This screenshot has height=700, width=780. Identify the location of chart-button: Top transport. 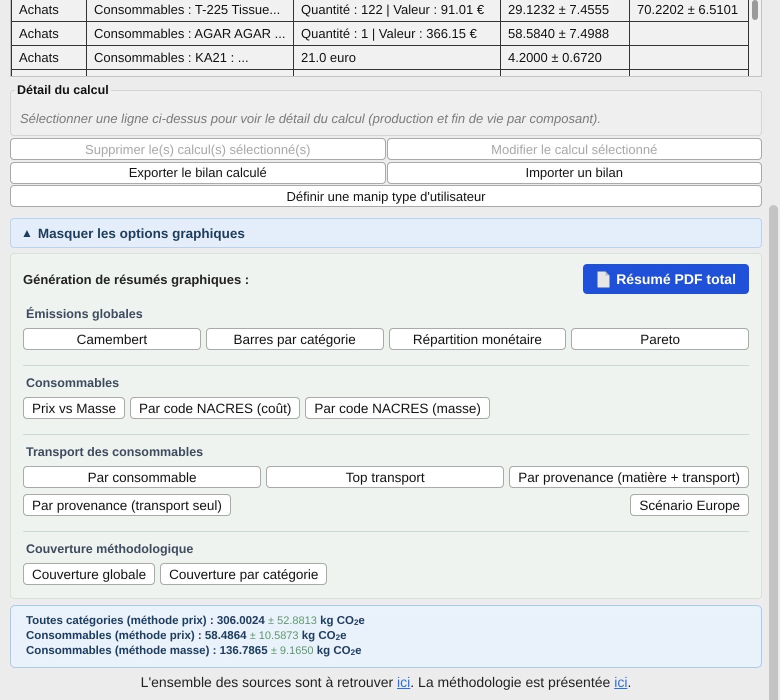
(385, 477).